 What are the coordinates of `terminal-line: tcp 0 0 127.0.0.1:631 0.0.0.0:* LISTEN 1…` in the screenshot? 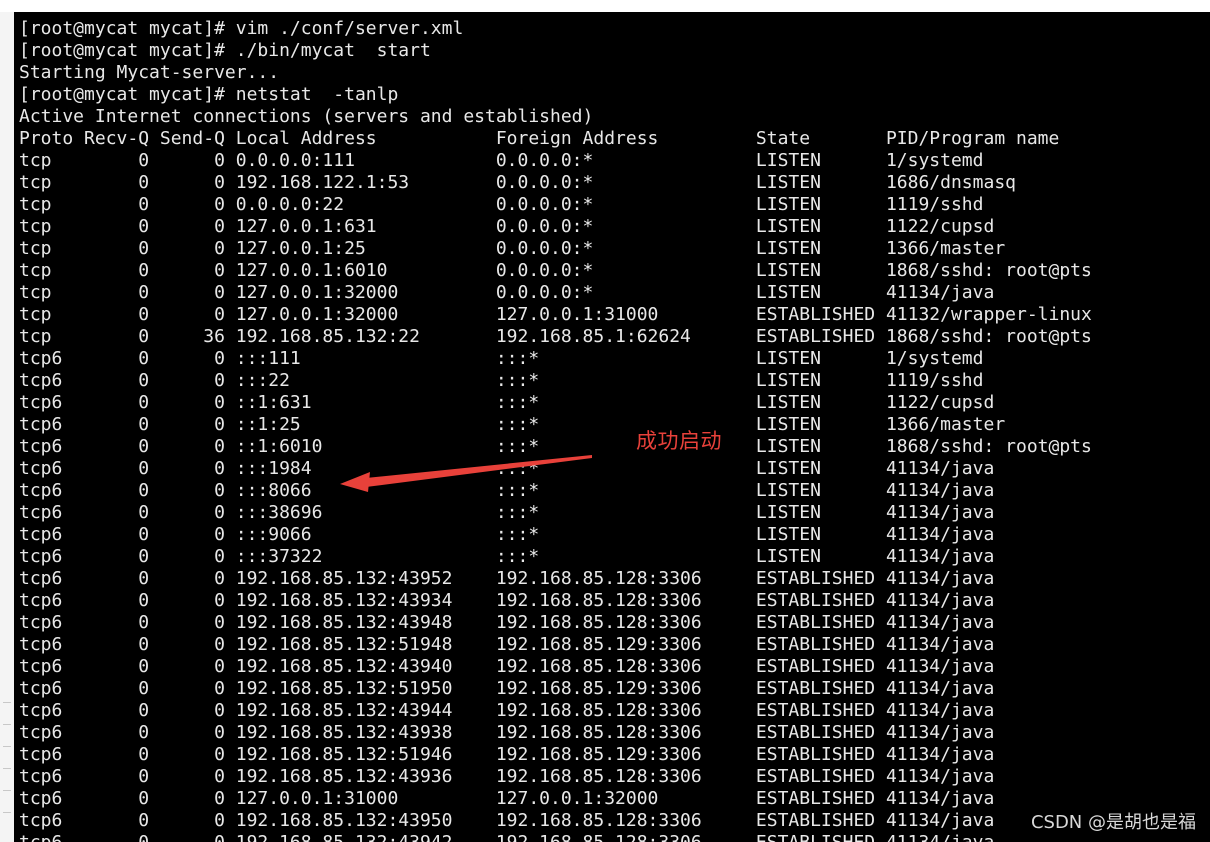 It's located at (507, 226).